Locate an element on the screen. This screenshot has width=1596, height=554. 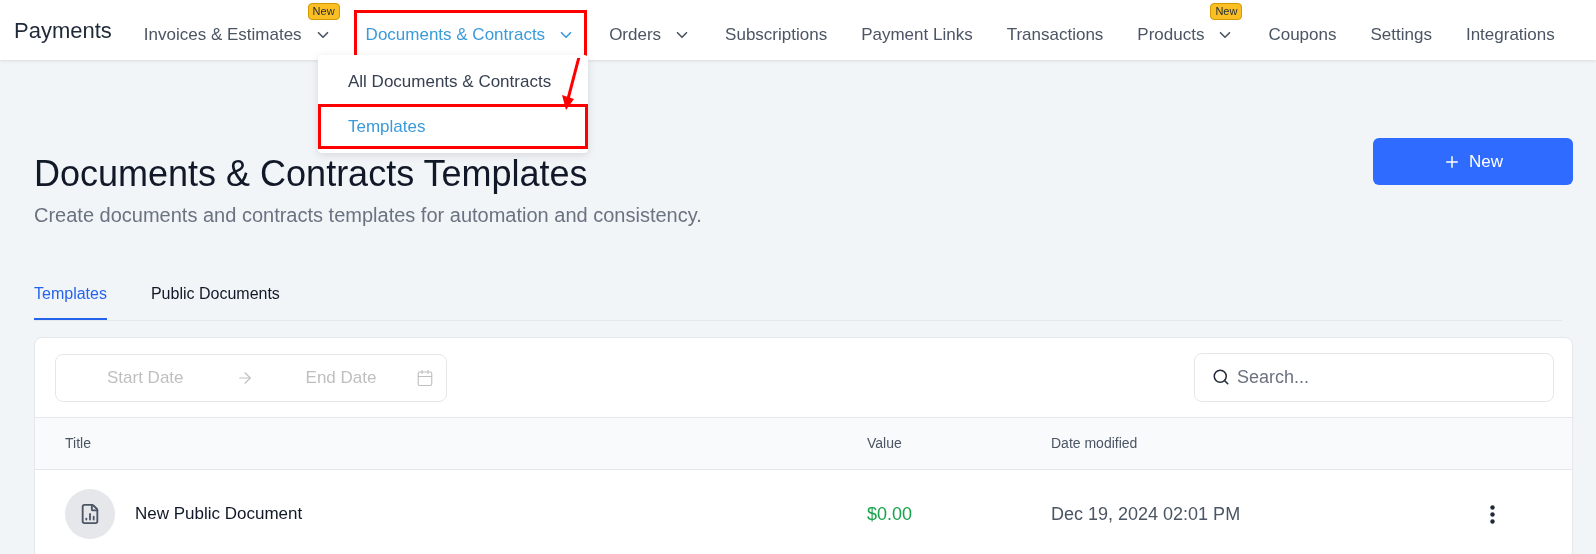
tab: Public Documents is located at coordinates (215, 301).